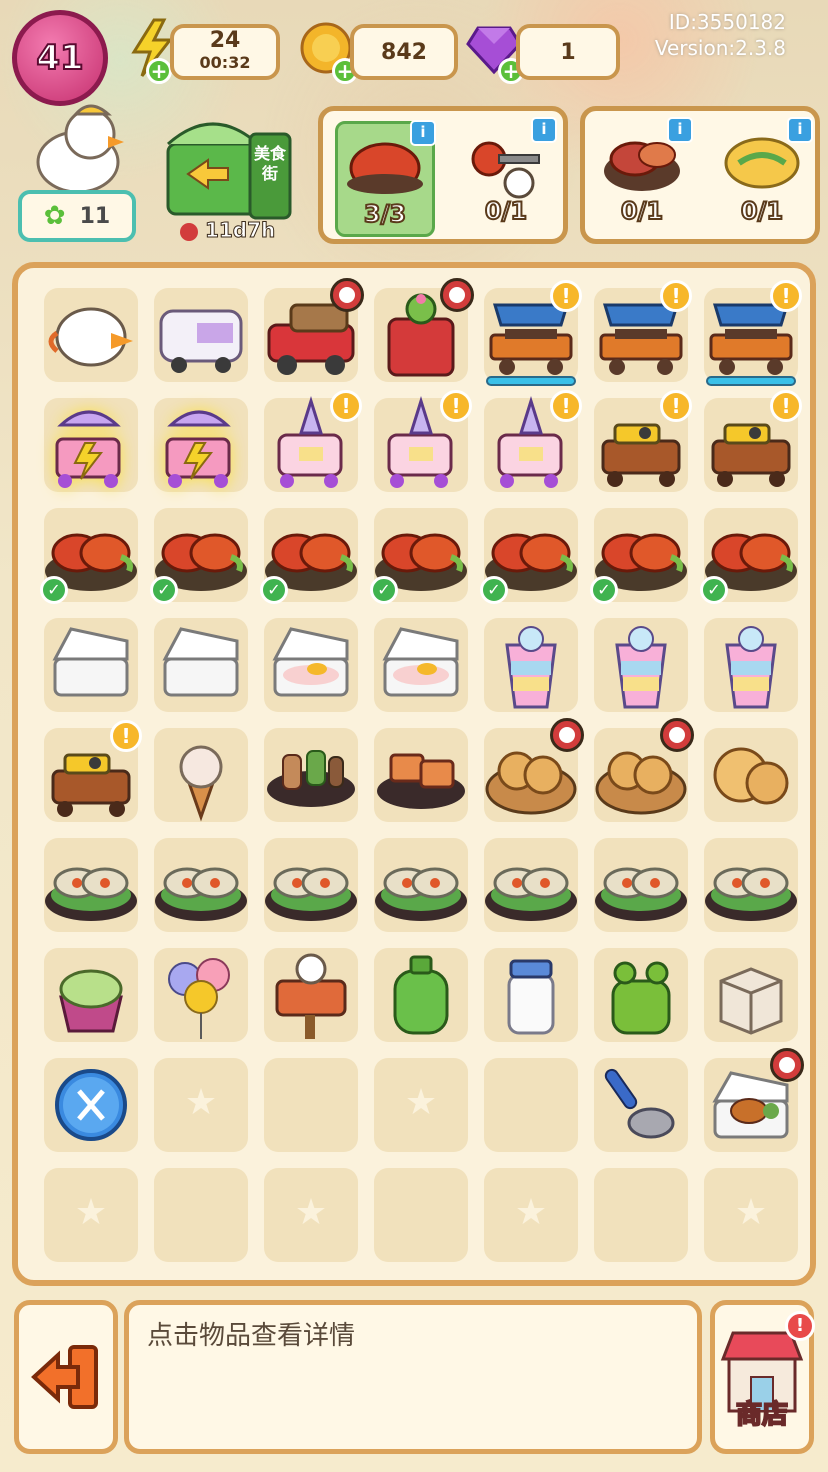 Image resolution: width=828 pixels, height=1472 pixels. I want to click on open-sign-icon, so click(311, 995).